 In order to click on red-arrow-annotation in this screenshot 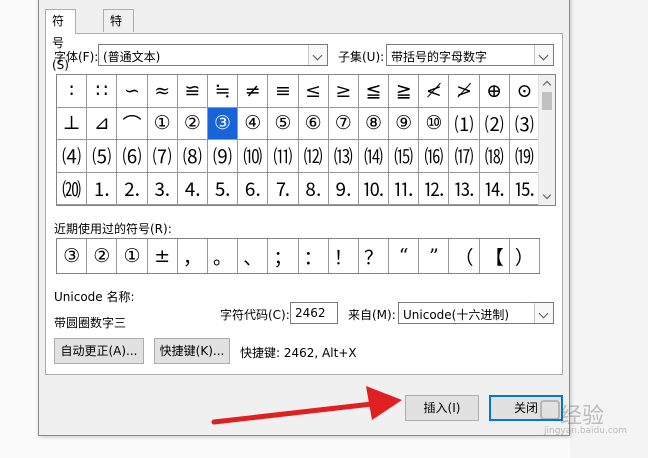, I will do `click(306, 405)`.